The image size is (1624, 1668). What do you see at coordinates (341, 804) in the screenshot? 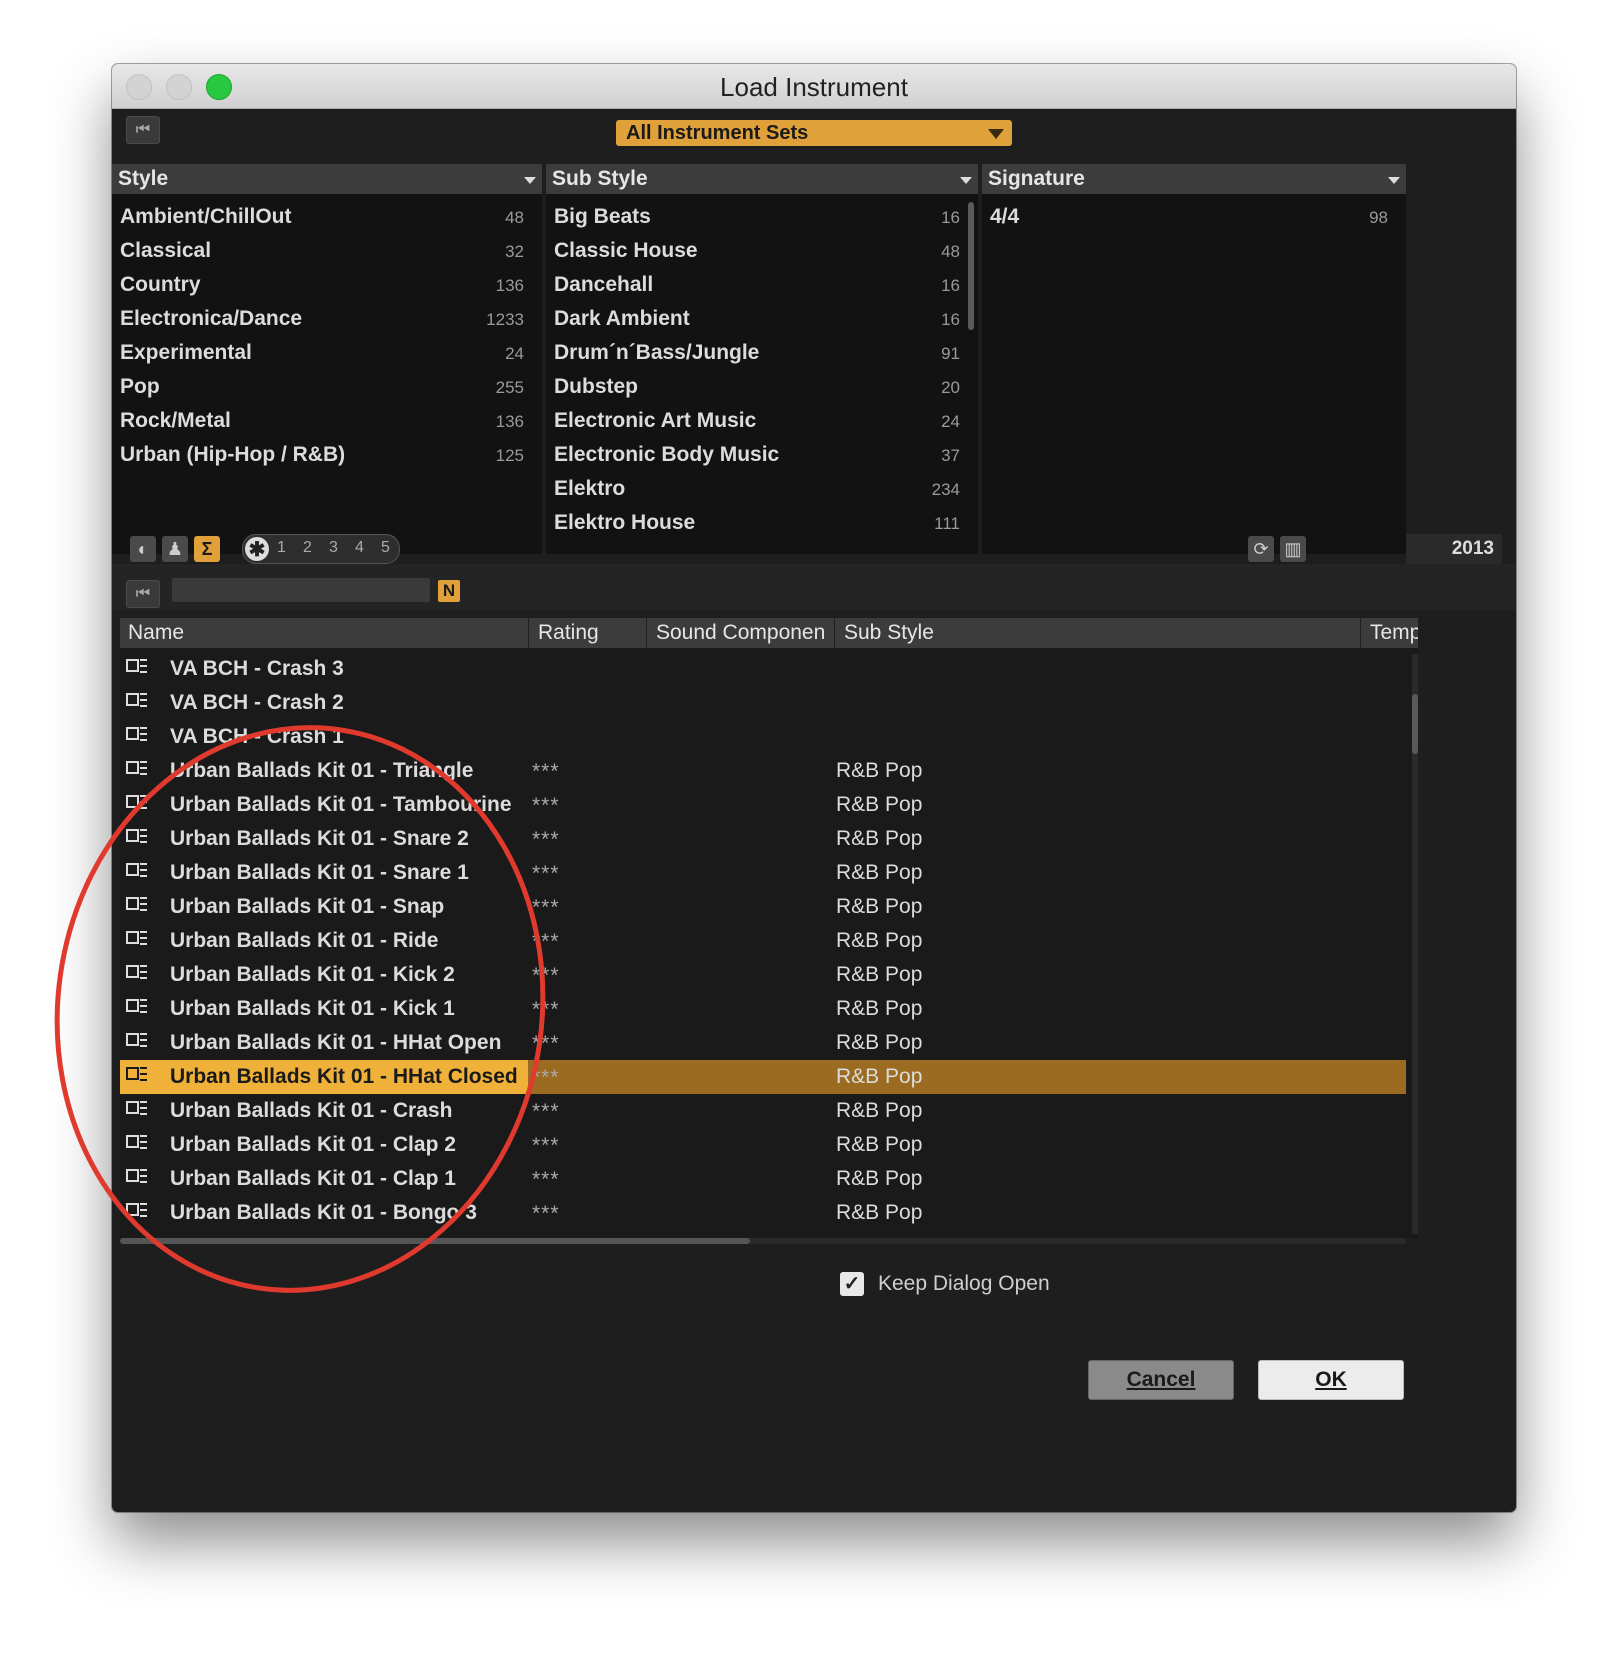
I see `preset-name: Urban Ballads Kit 01 - Tambourine` at bounding box center [341, 804].